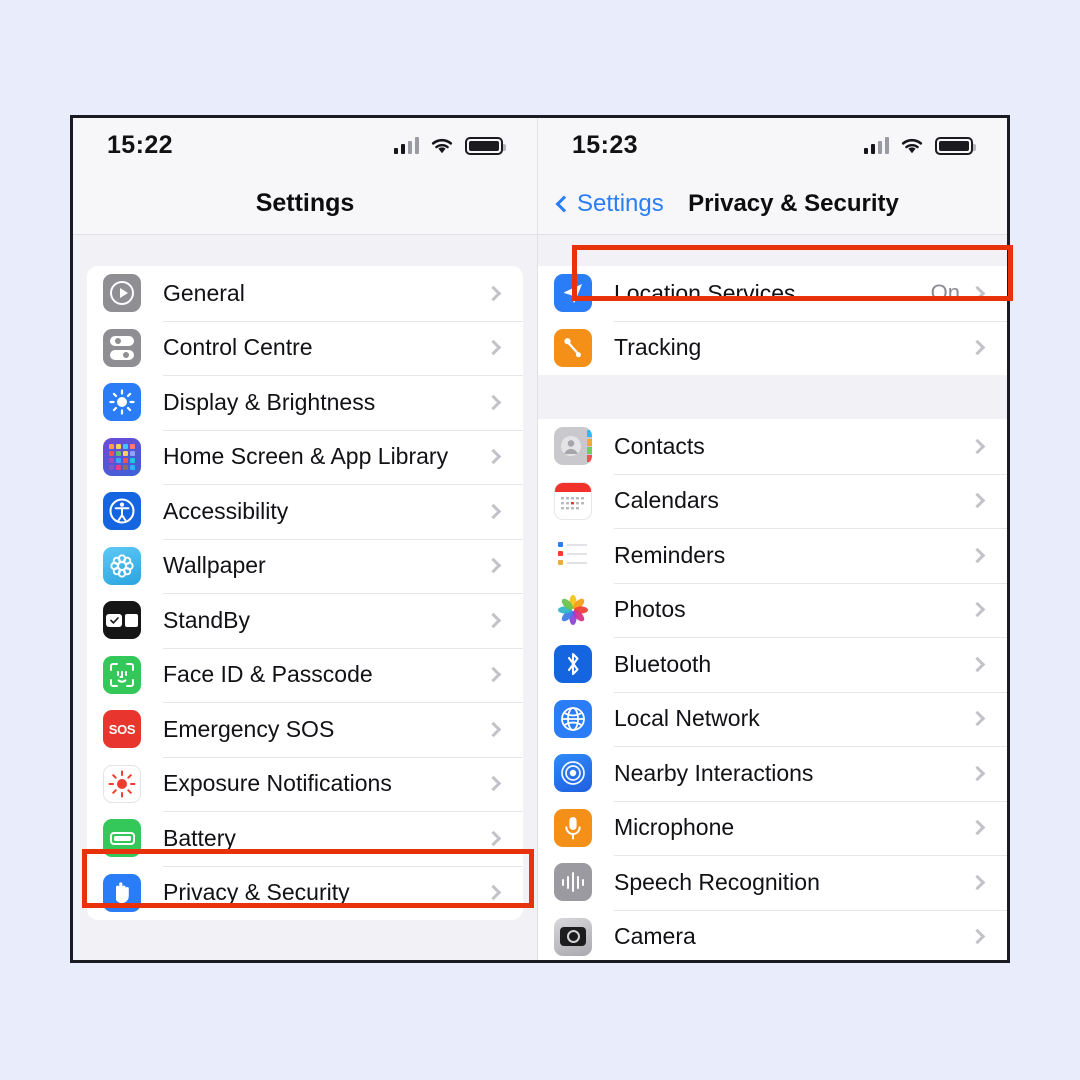  Describe the element at coordinates (772, 555) in the screenshot. I see `list-item-reminders: Reminders` at that location.